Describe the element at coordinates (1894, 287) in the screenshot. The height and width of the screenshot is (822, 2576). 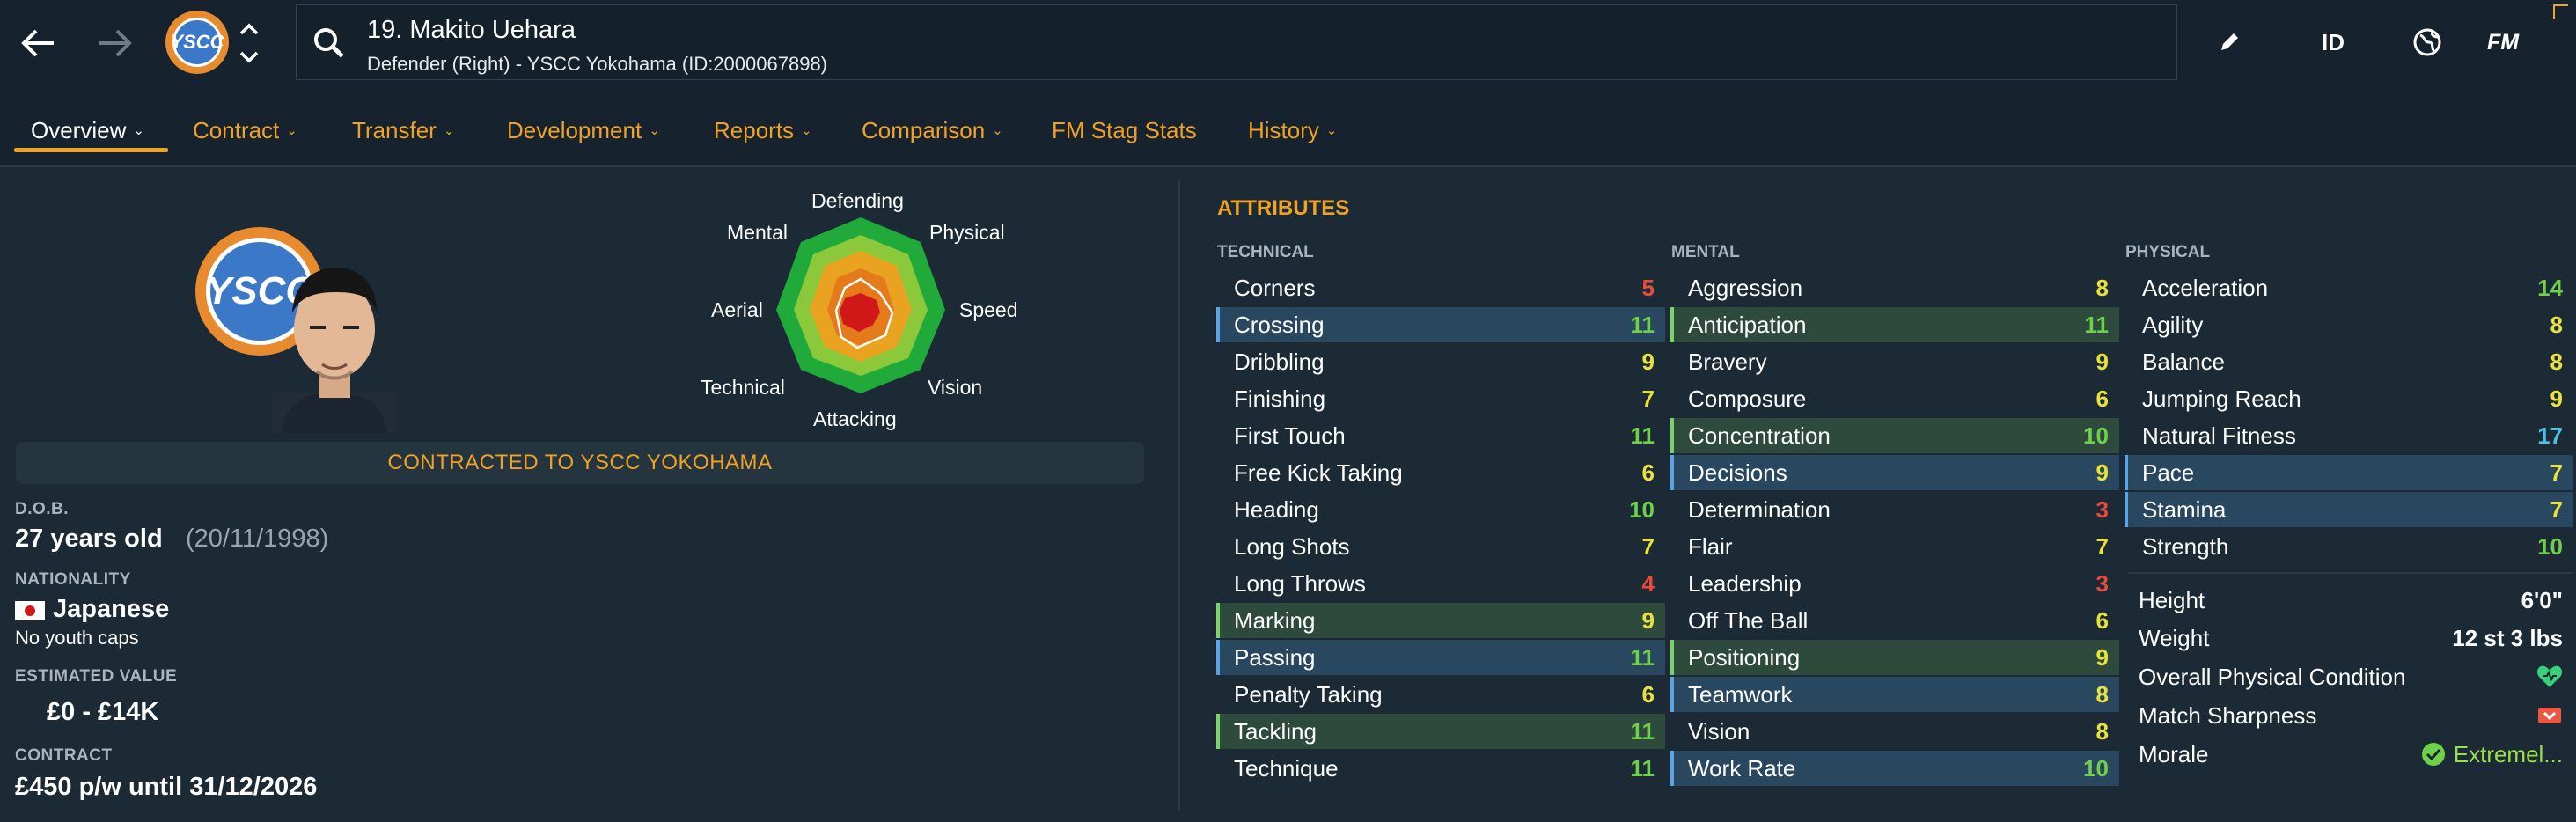
I see `attribute-row-aggression: Aggression 8` at that location.